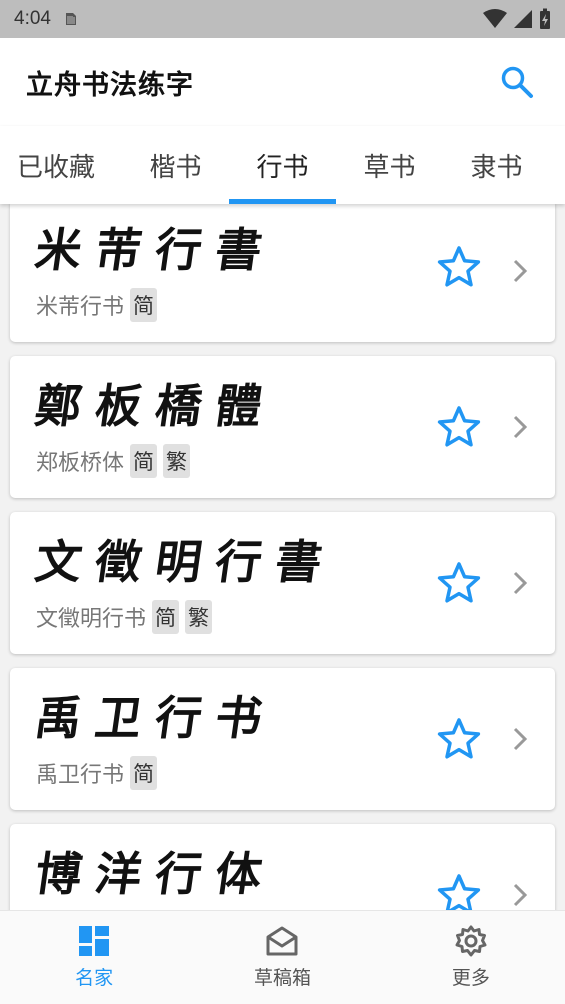 This screenshot has width=565, height=1004. I want to click on search-icon, so click(517, 82).